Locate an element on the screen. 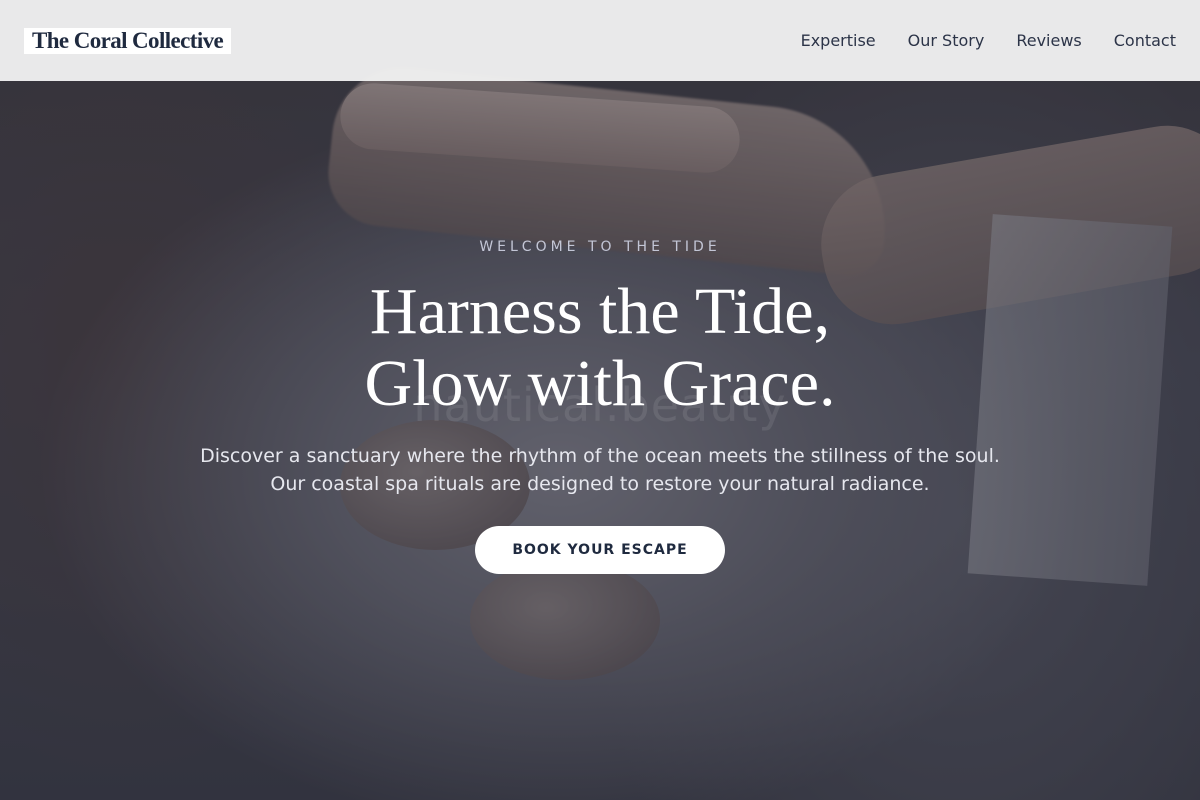 This screenshot has height=800, width=1200. hero-eyebrow: WELCOME TO THE TIDE is located at coordinates (600, 247).